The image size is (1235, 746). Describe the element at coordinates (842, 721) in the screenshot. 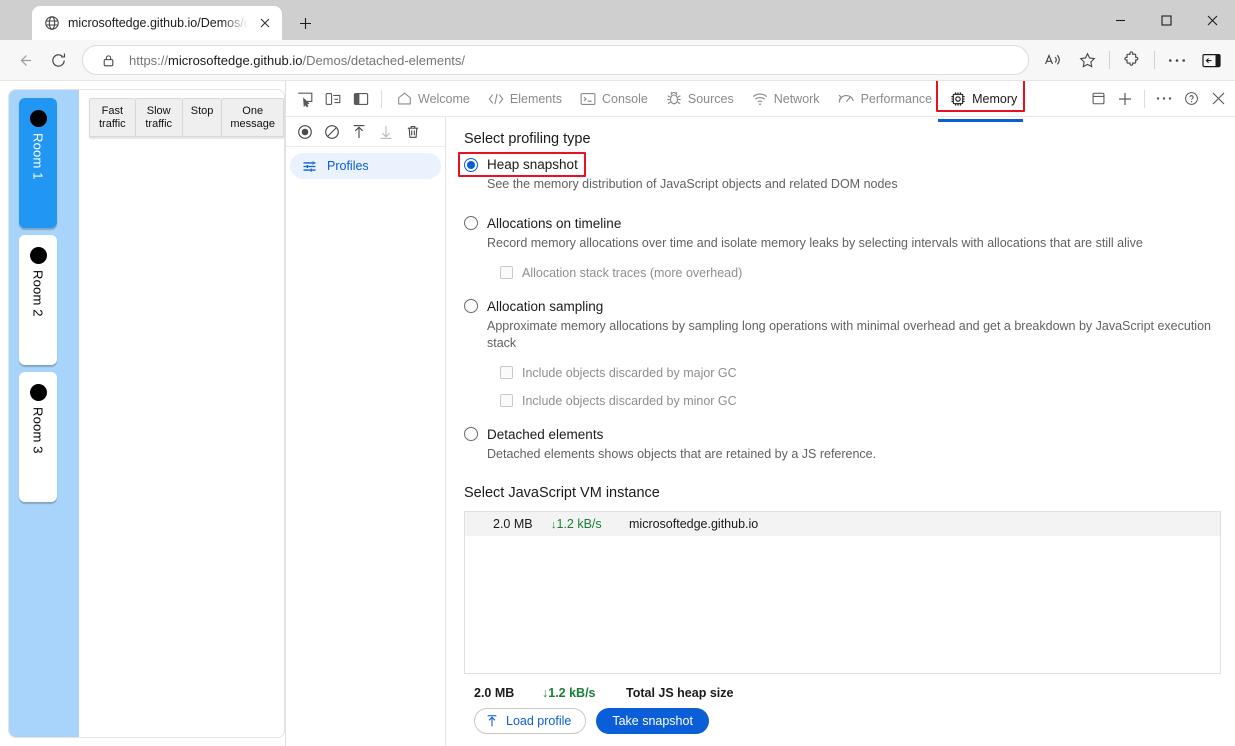

I see `memory-action-buttons: Load profile Take snapshot` at that location.